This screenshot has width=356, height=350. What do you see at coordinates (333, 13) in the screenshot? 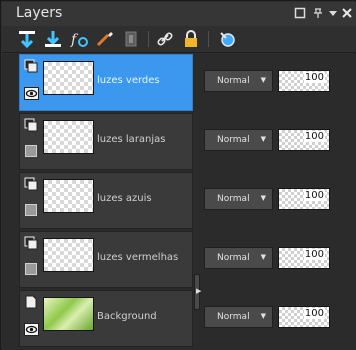
I see `menu-down-icon` at bounding box center [333, 13].